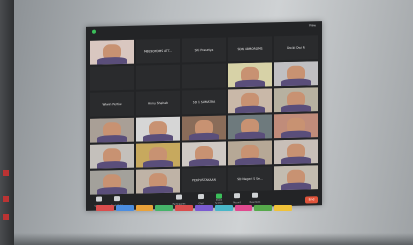 The width and height of the screenshot is (413, 245). I want to click on participant-tile: SDN 48MOROMS, so click(250, 49).